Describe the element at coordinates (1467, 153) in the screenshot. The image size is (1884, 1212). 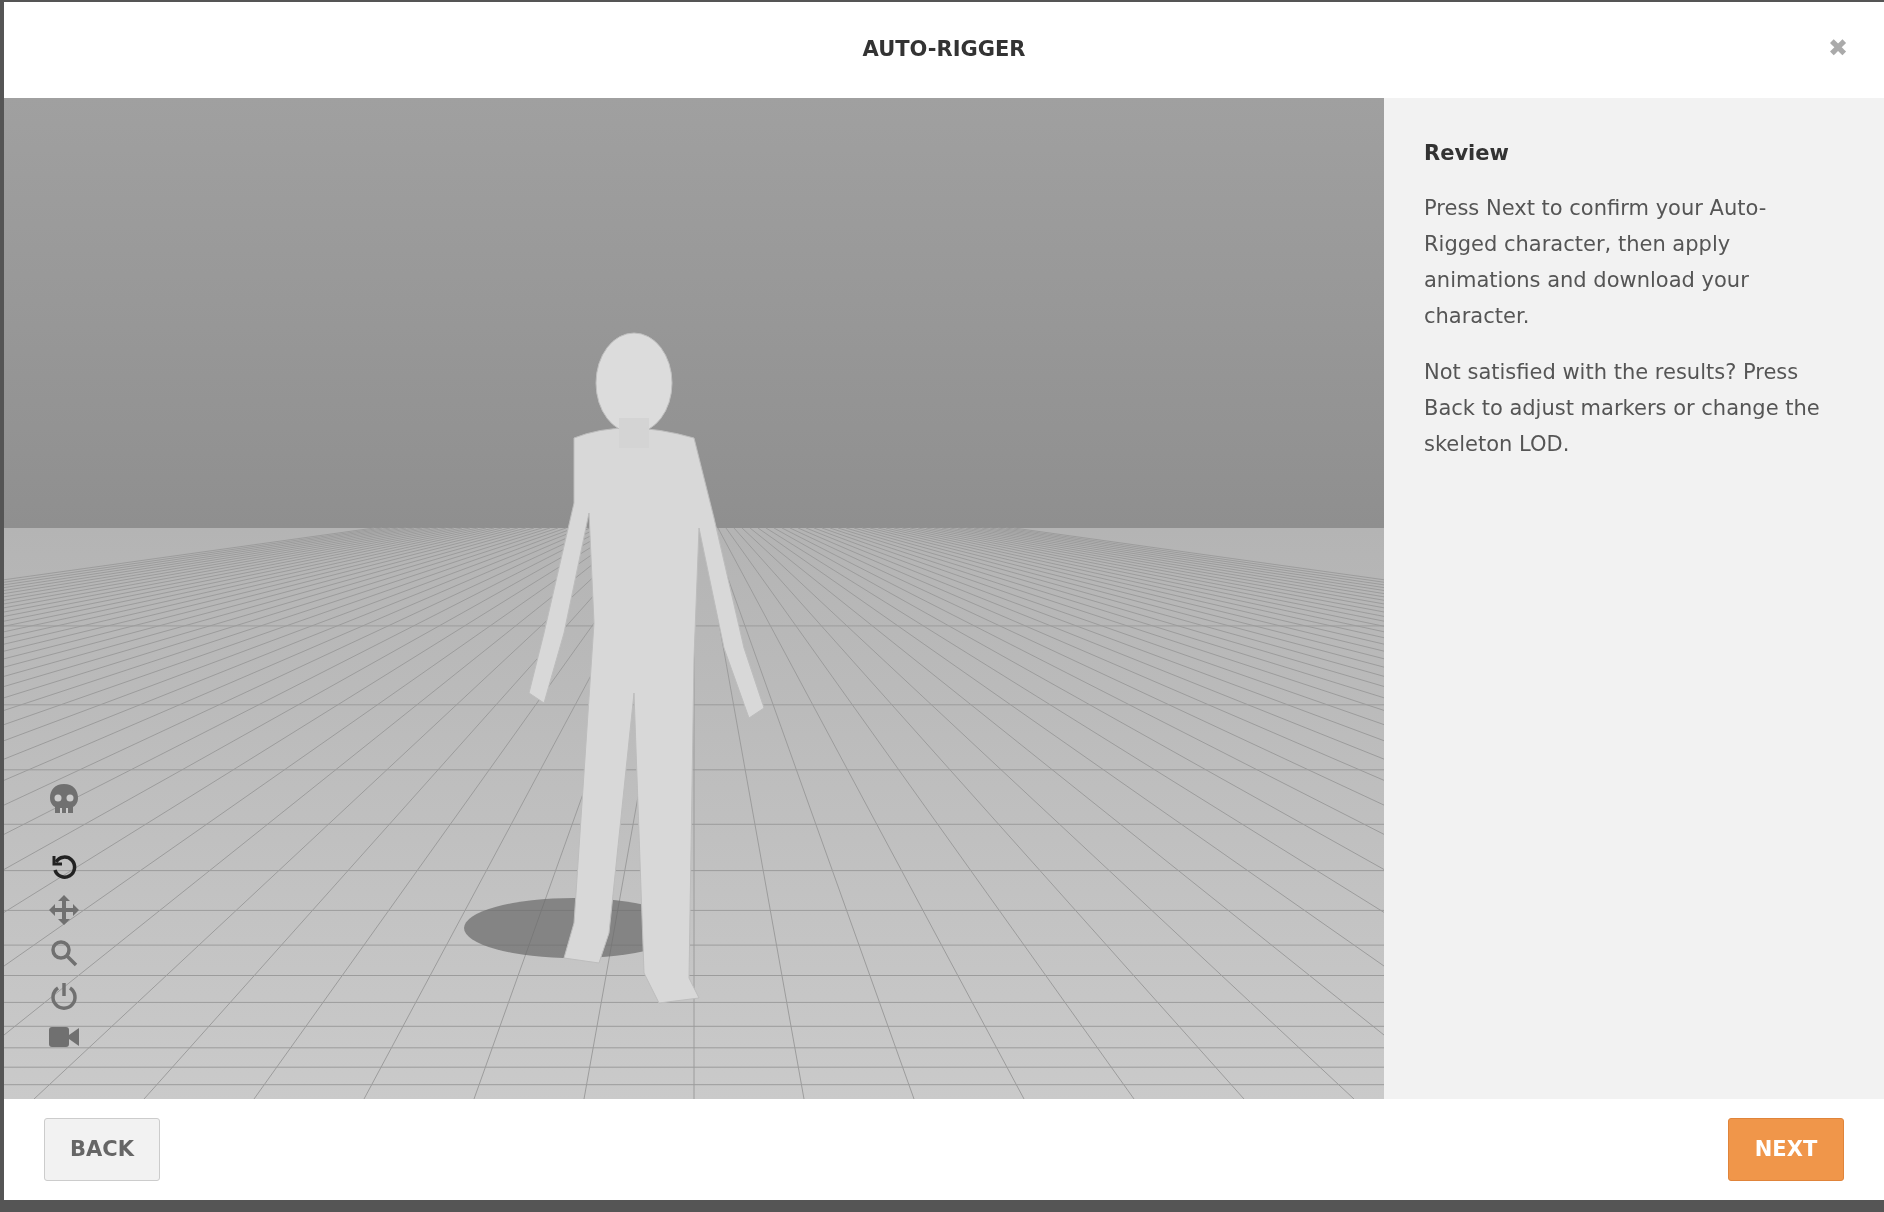
I see `panel-heading: Review` at that location.